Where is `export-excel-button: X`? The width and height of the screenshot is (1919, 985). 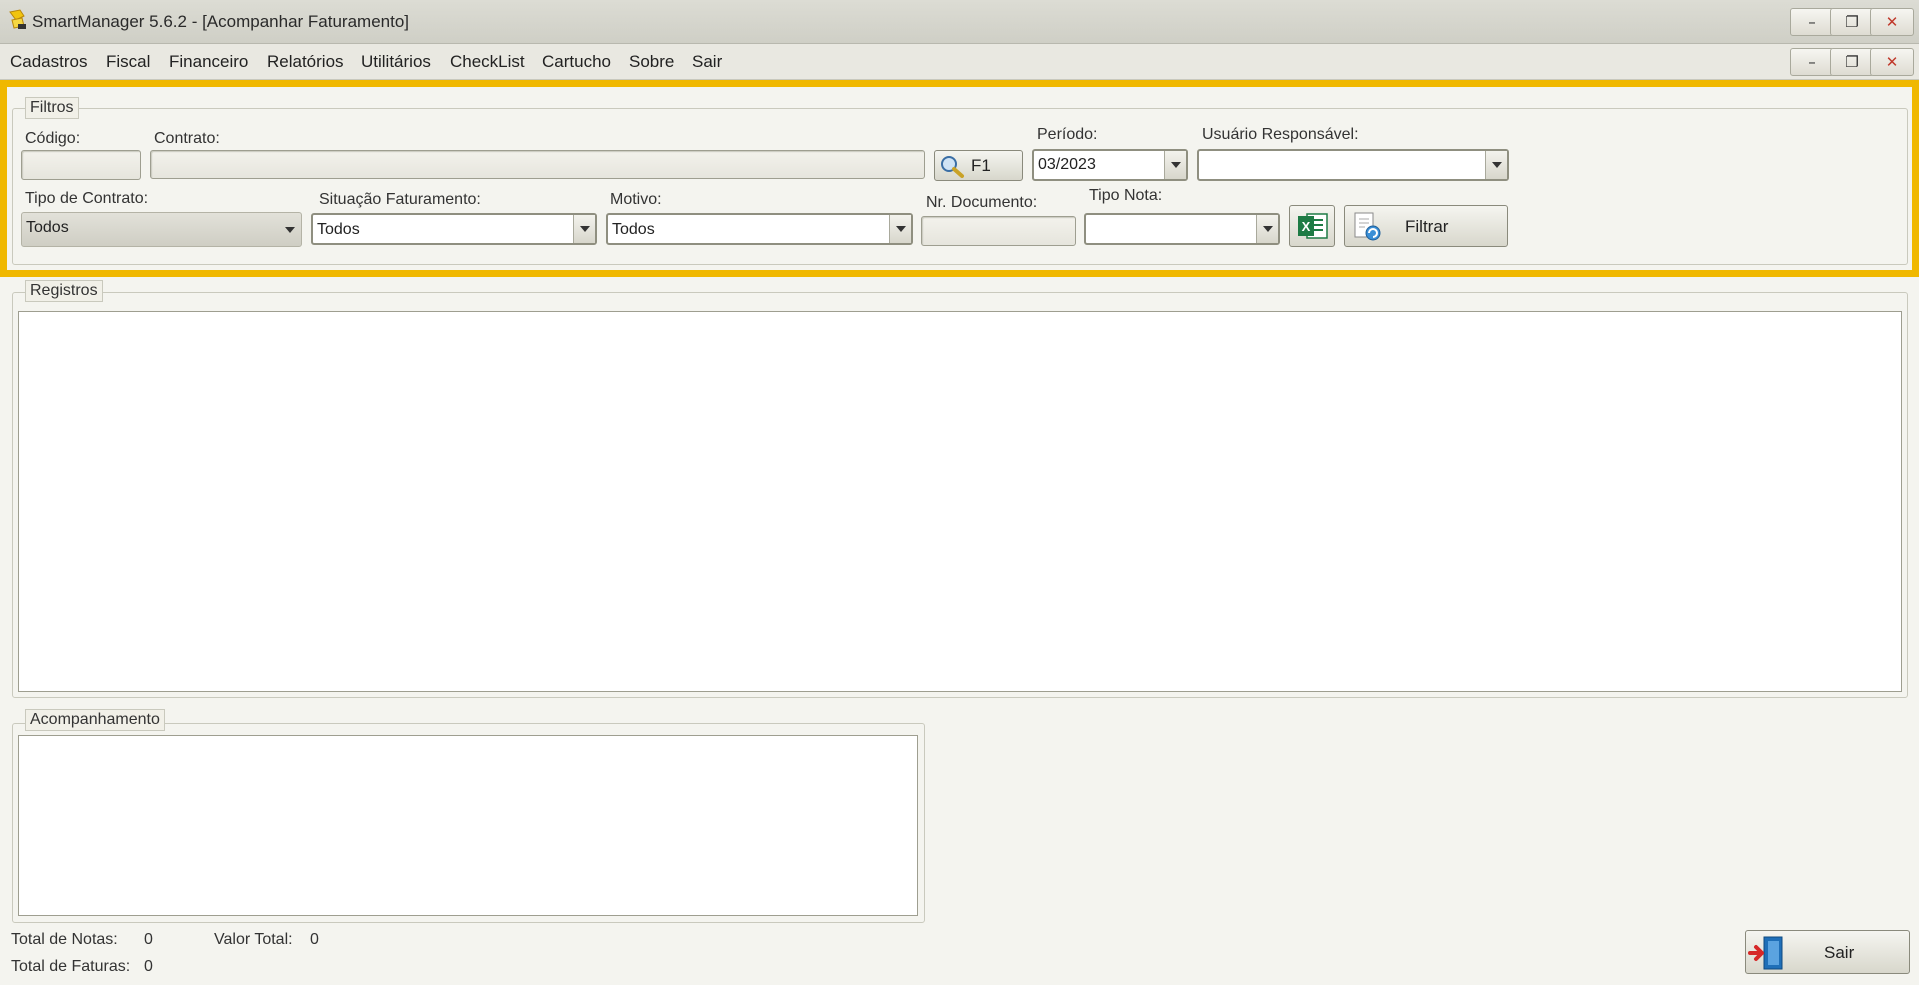
export-excel-button: X is located at coordinates (1312, 226).